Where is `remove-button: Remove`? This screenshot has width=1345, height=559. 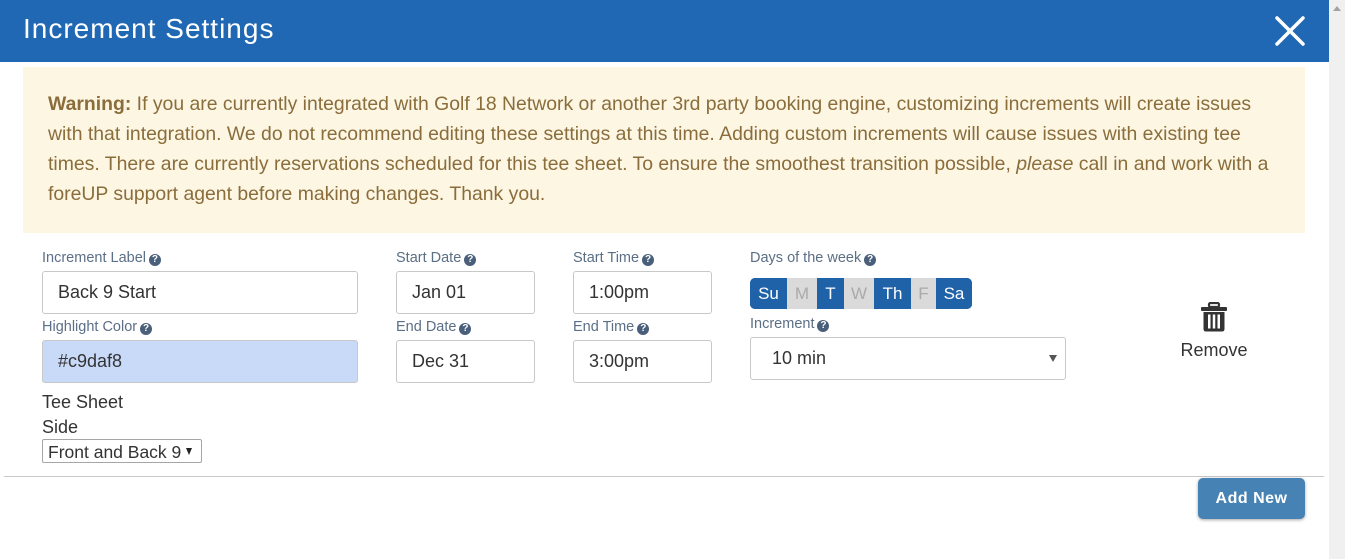 remove-button: Remove is located at coordinates (1214, 332).